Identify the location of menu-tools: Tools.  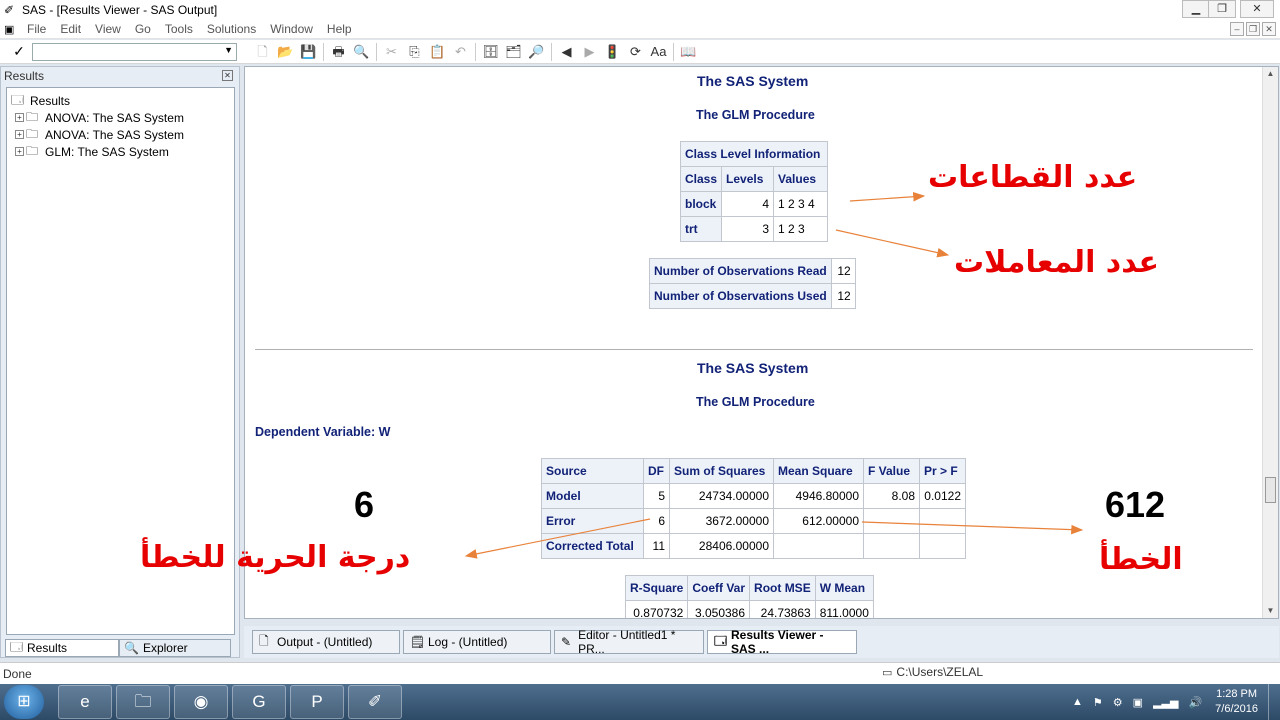
(179, 29).